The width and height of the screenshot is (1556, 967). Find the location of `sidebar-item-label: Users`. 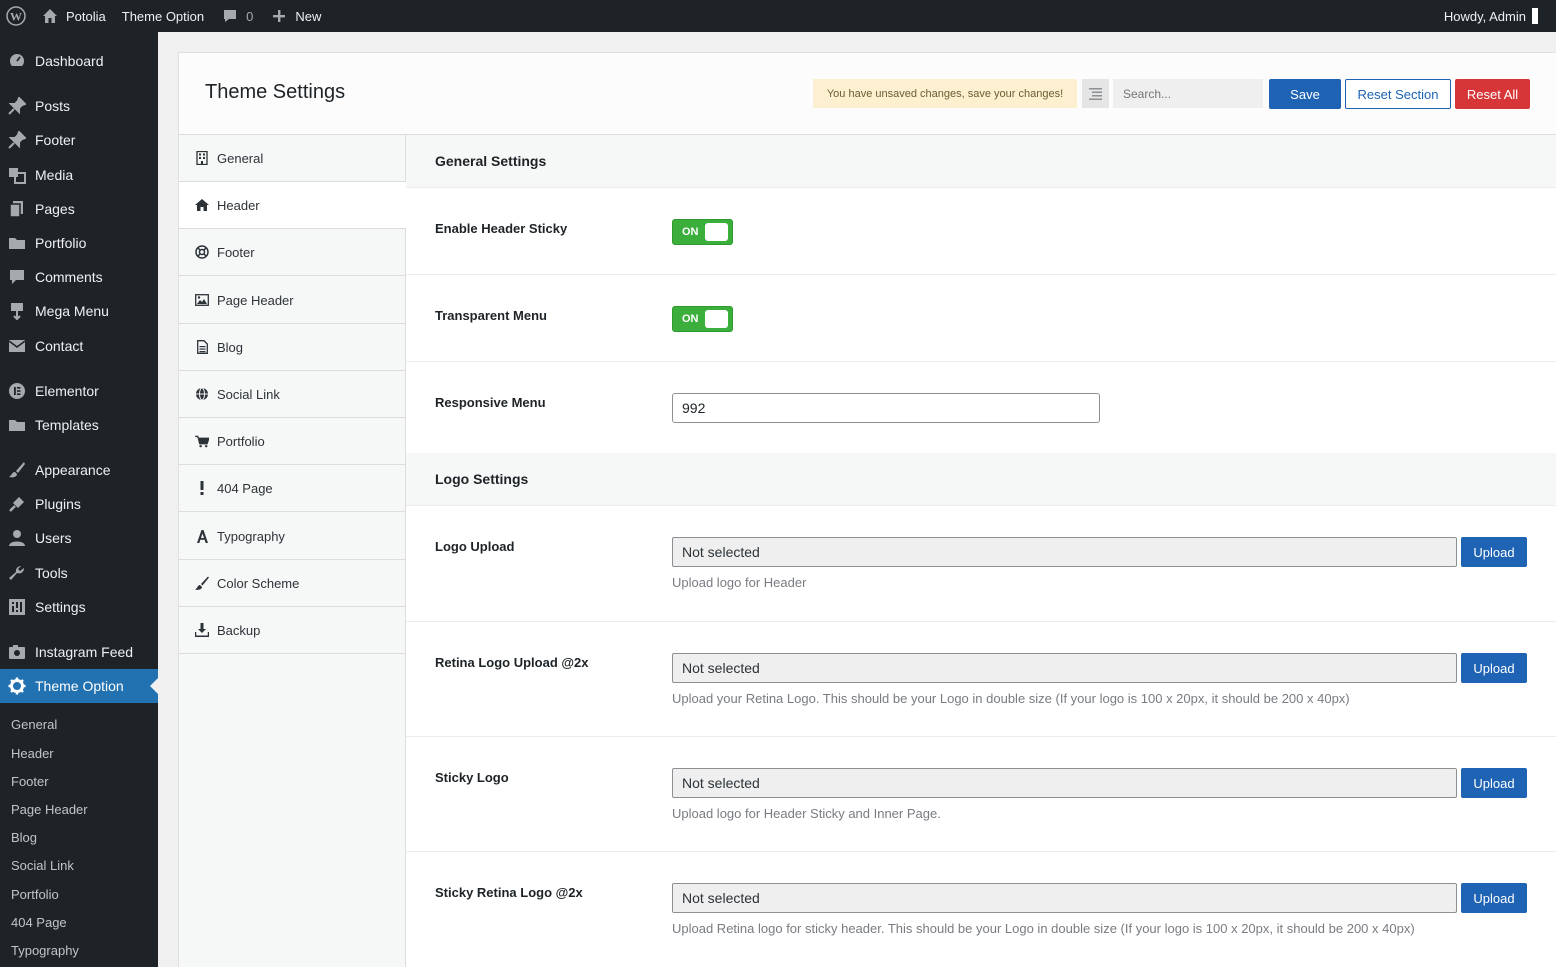

sidebar-item-label: Users is located at coordinates (53, 538).